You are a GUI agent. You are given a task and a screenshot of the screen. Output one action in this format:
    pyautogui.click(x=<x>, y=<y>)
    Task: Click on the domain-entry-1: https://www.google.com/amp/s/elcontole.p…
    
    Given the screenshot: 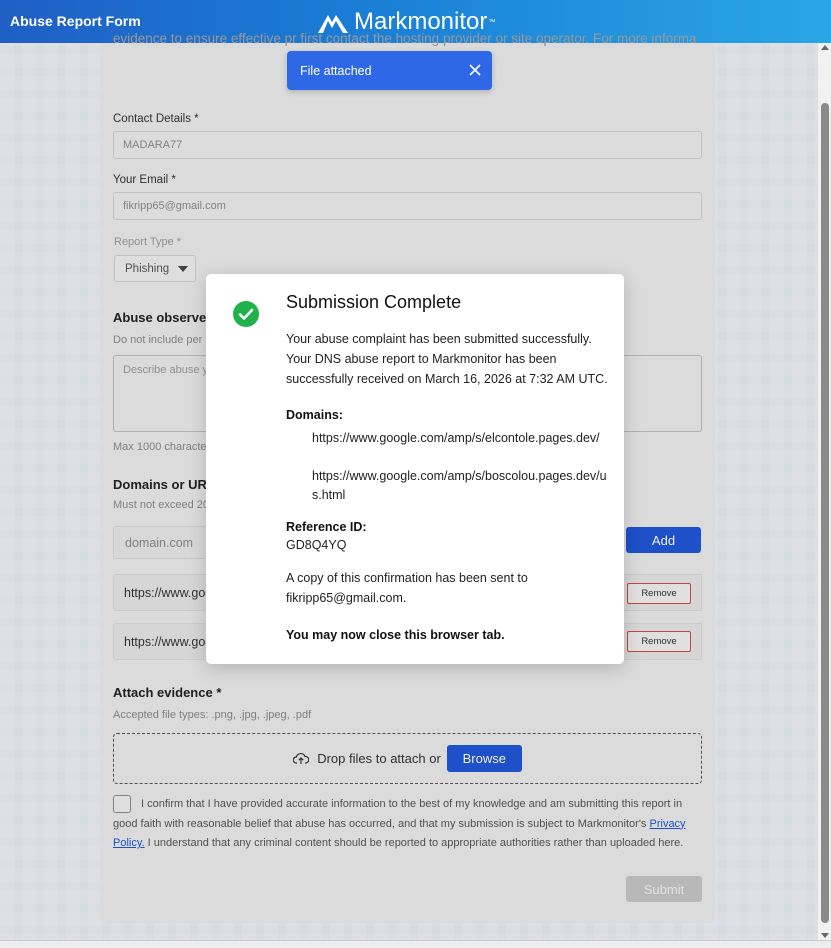 What is the action you would take?
    pyautogui.click(x=456, y=438)
    